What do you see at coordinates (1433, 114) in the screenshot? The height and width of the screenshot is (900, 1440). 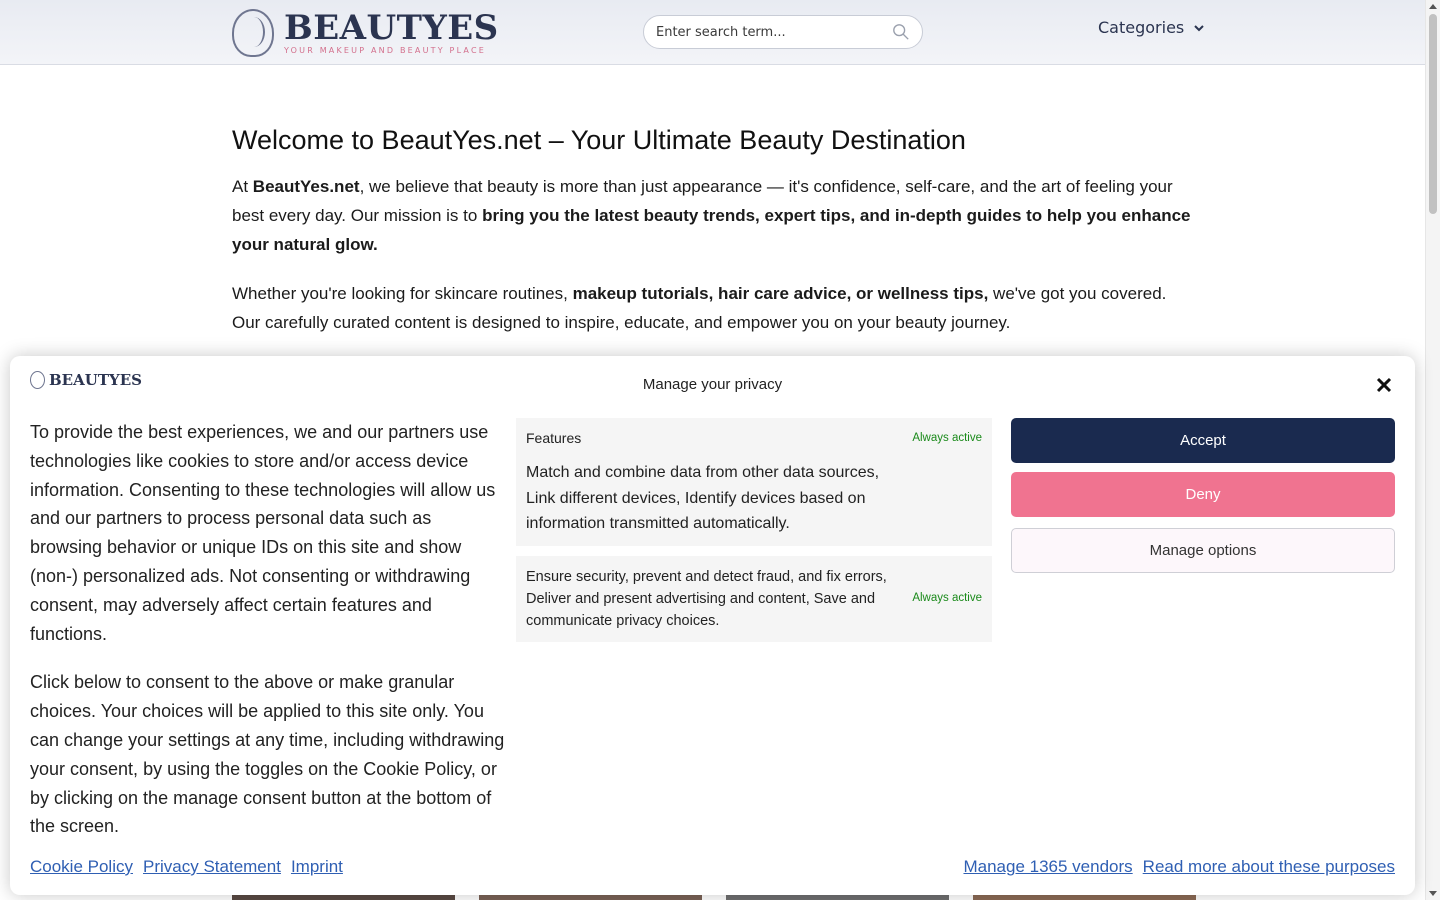 I see `scroll-thumb` at bounding box center [1433, 114].